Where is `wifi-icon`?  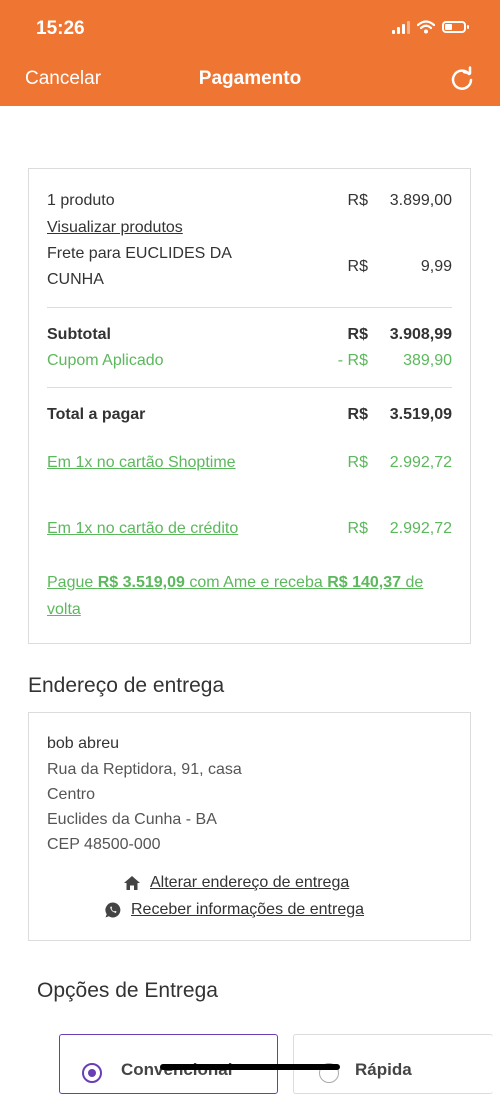 wifi-icon is located at coordinates (426, 27).